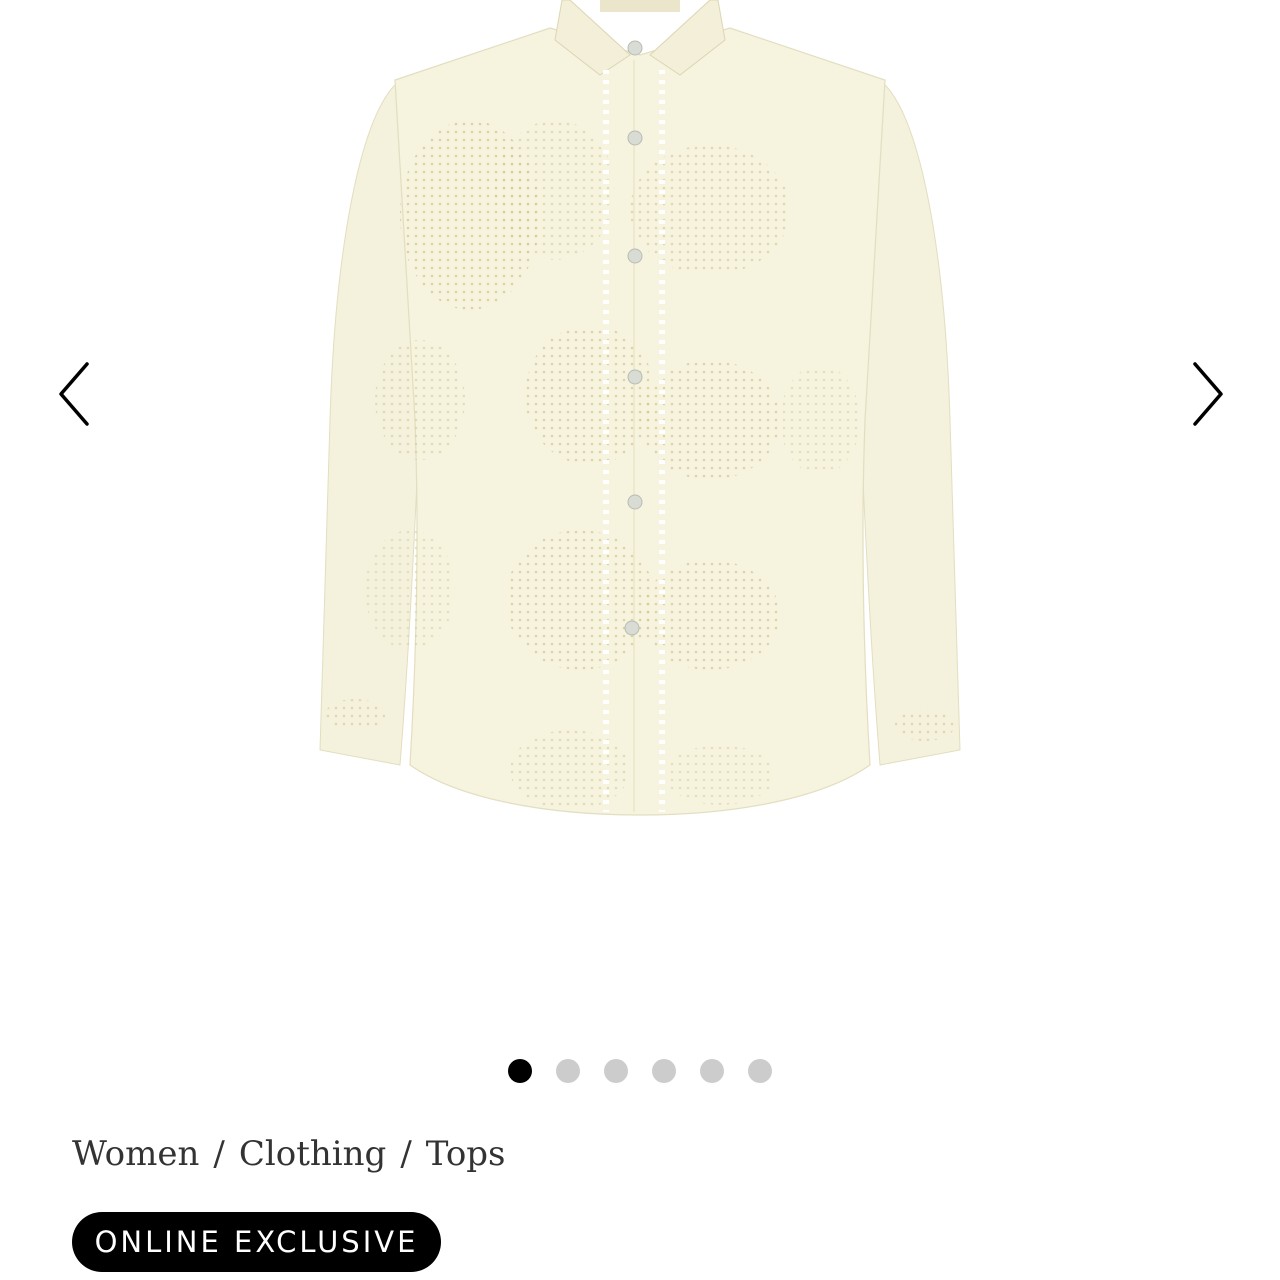  I want to click on carousel-pagination, so click(640, 1071).